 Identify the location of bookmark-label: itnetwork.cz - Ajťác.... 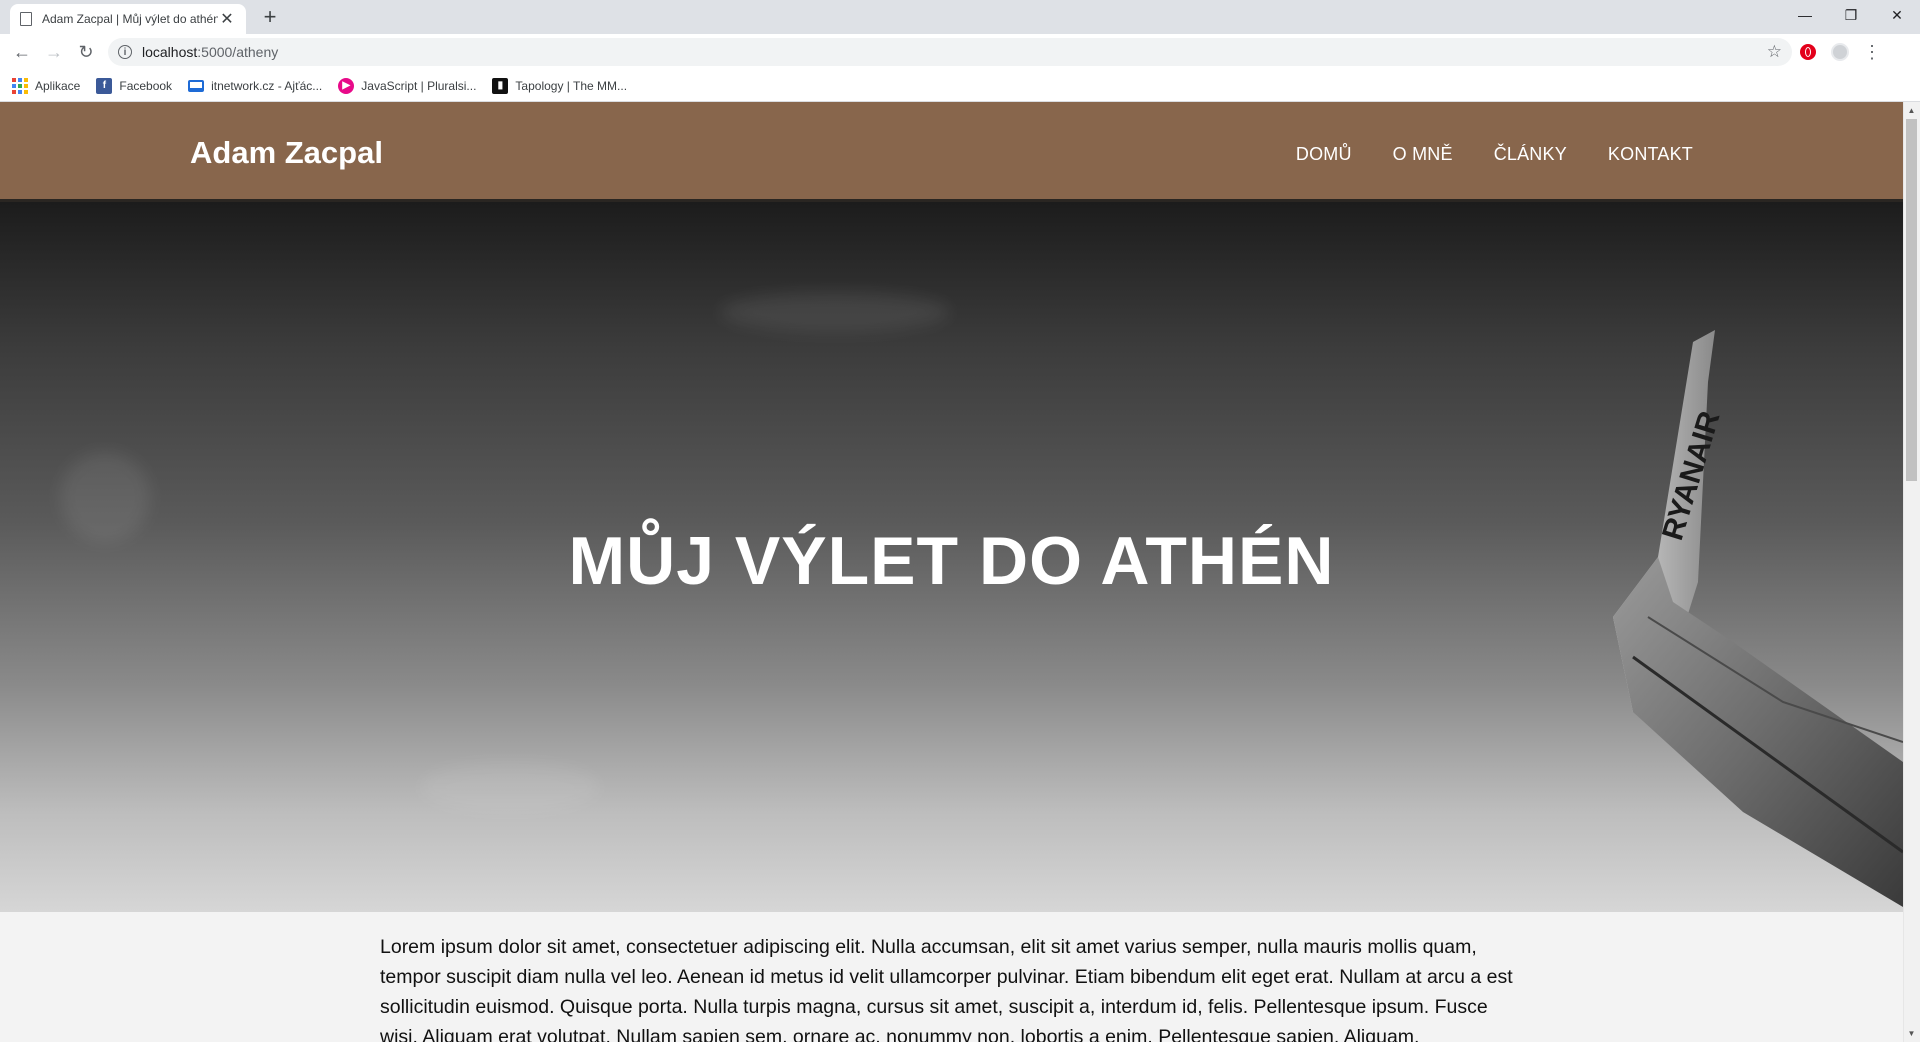
(267, 85).